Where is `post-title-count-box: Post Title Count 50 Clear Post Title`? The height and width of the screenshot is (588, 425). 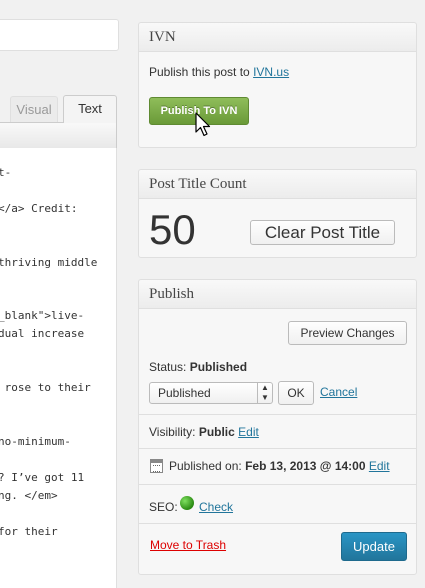
post-title-count-box: Post Title Count 50 Clear Post Title is located at coordinates (277, 213).